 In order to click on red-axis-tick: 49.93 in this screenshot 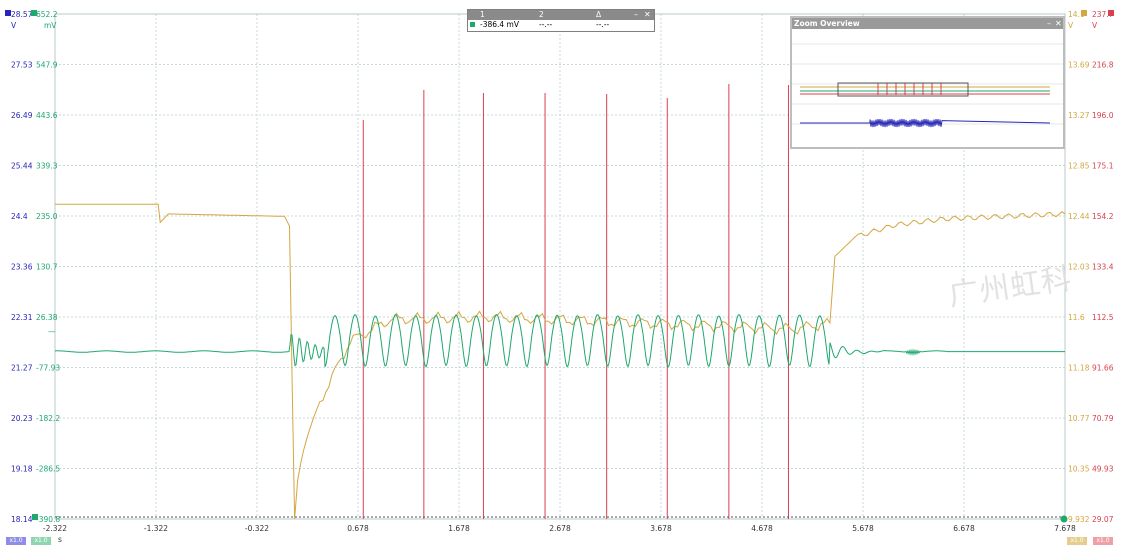, I will do `click(1103, 469)`.